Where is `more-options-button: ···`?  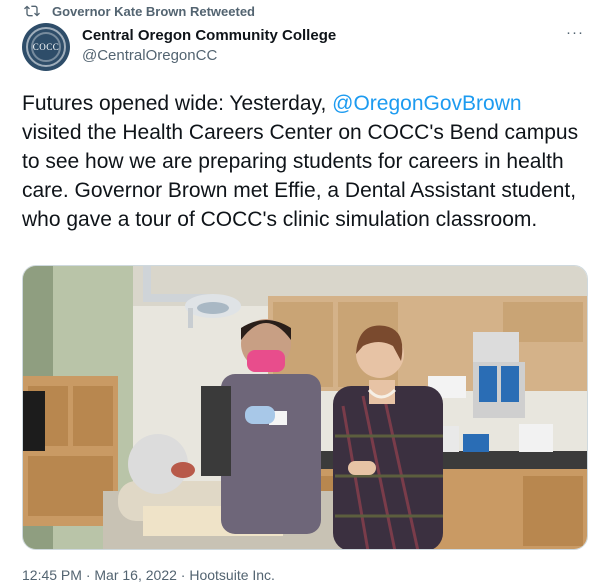
more-options-button: ··· is located at coordinates (575, 32).